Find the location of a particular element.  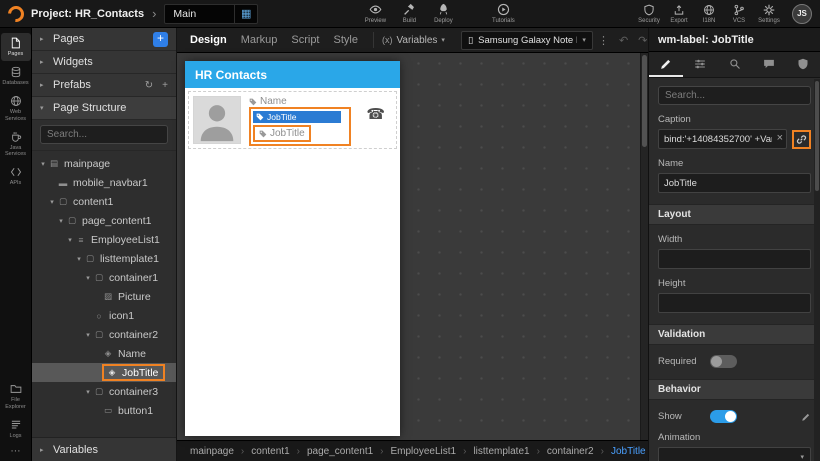

mobile-page-header: HR Contacts is located at coordinates (292, 74).